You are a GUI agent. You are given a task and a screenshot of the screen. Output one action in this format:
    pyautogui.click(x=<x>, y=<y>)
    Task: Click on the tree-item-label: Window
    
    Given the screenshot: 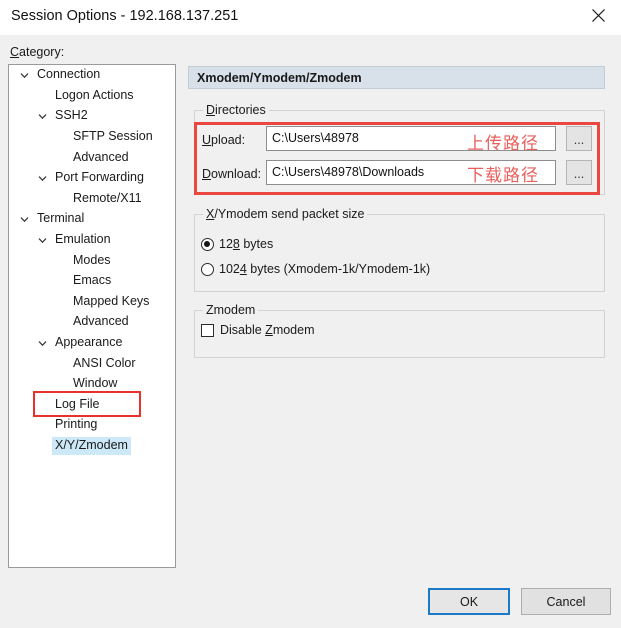 What is the action you would take?
    pyautogui.click(x=95, y=383)
    